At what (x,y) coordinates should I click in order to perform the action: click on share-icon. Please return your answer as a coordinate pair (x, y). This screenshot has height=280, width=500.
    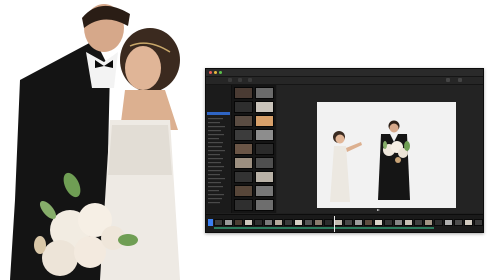
    Looking at the image, I should click on (448, 80).